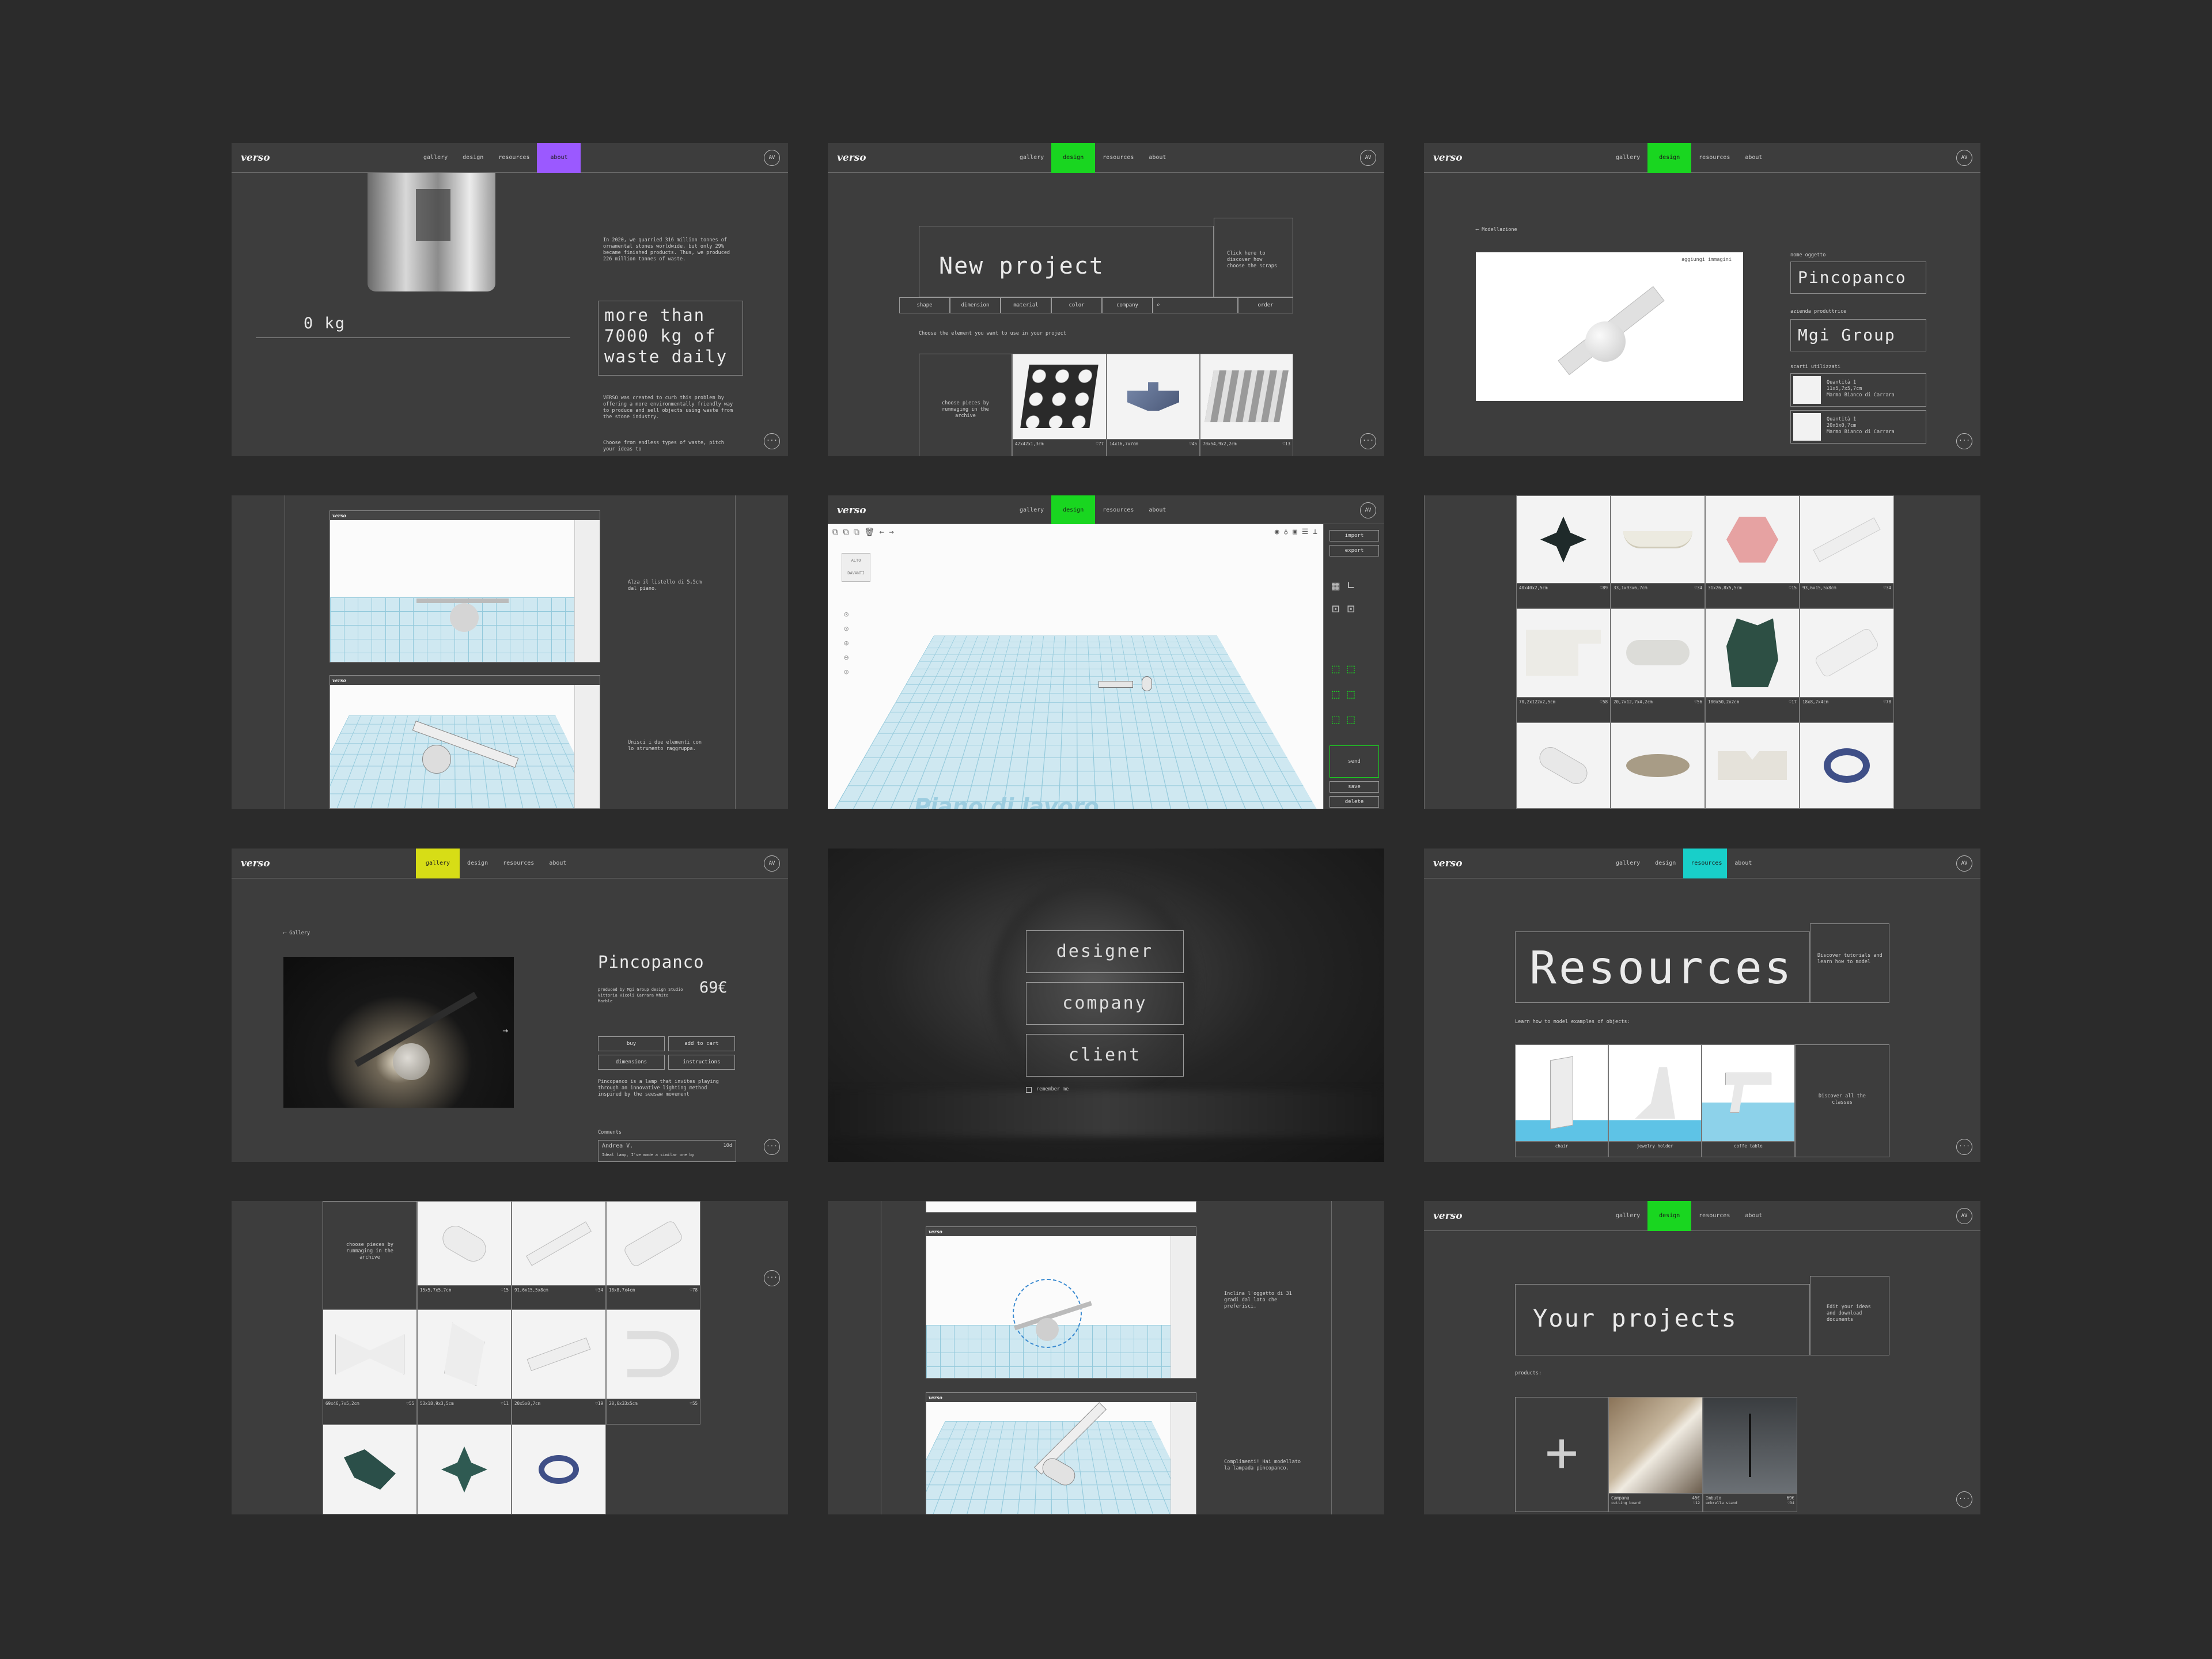 This screenshot has width=2212, height=1659. What do you see at coordinates (1496, 230) in the screenshot?
I see `back-link: ⟵ Modellazione` at bounding box center [1496, 230].